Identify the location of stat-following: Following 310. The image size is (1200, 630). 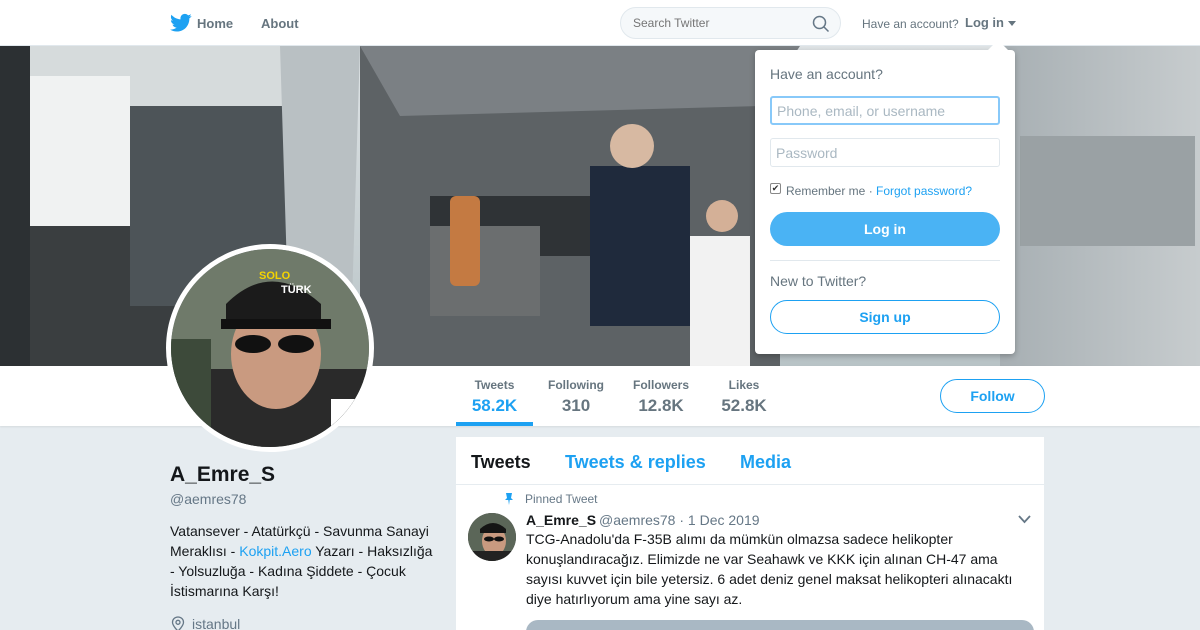
(576, 397).